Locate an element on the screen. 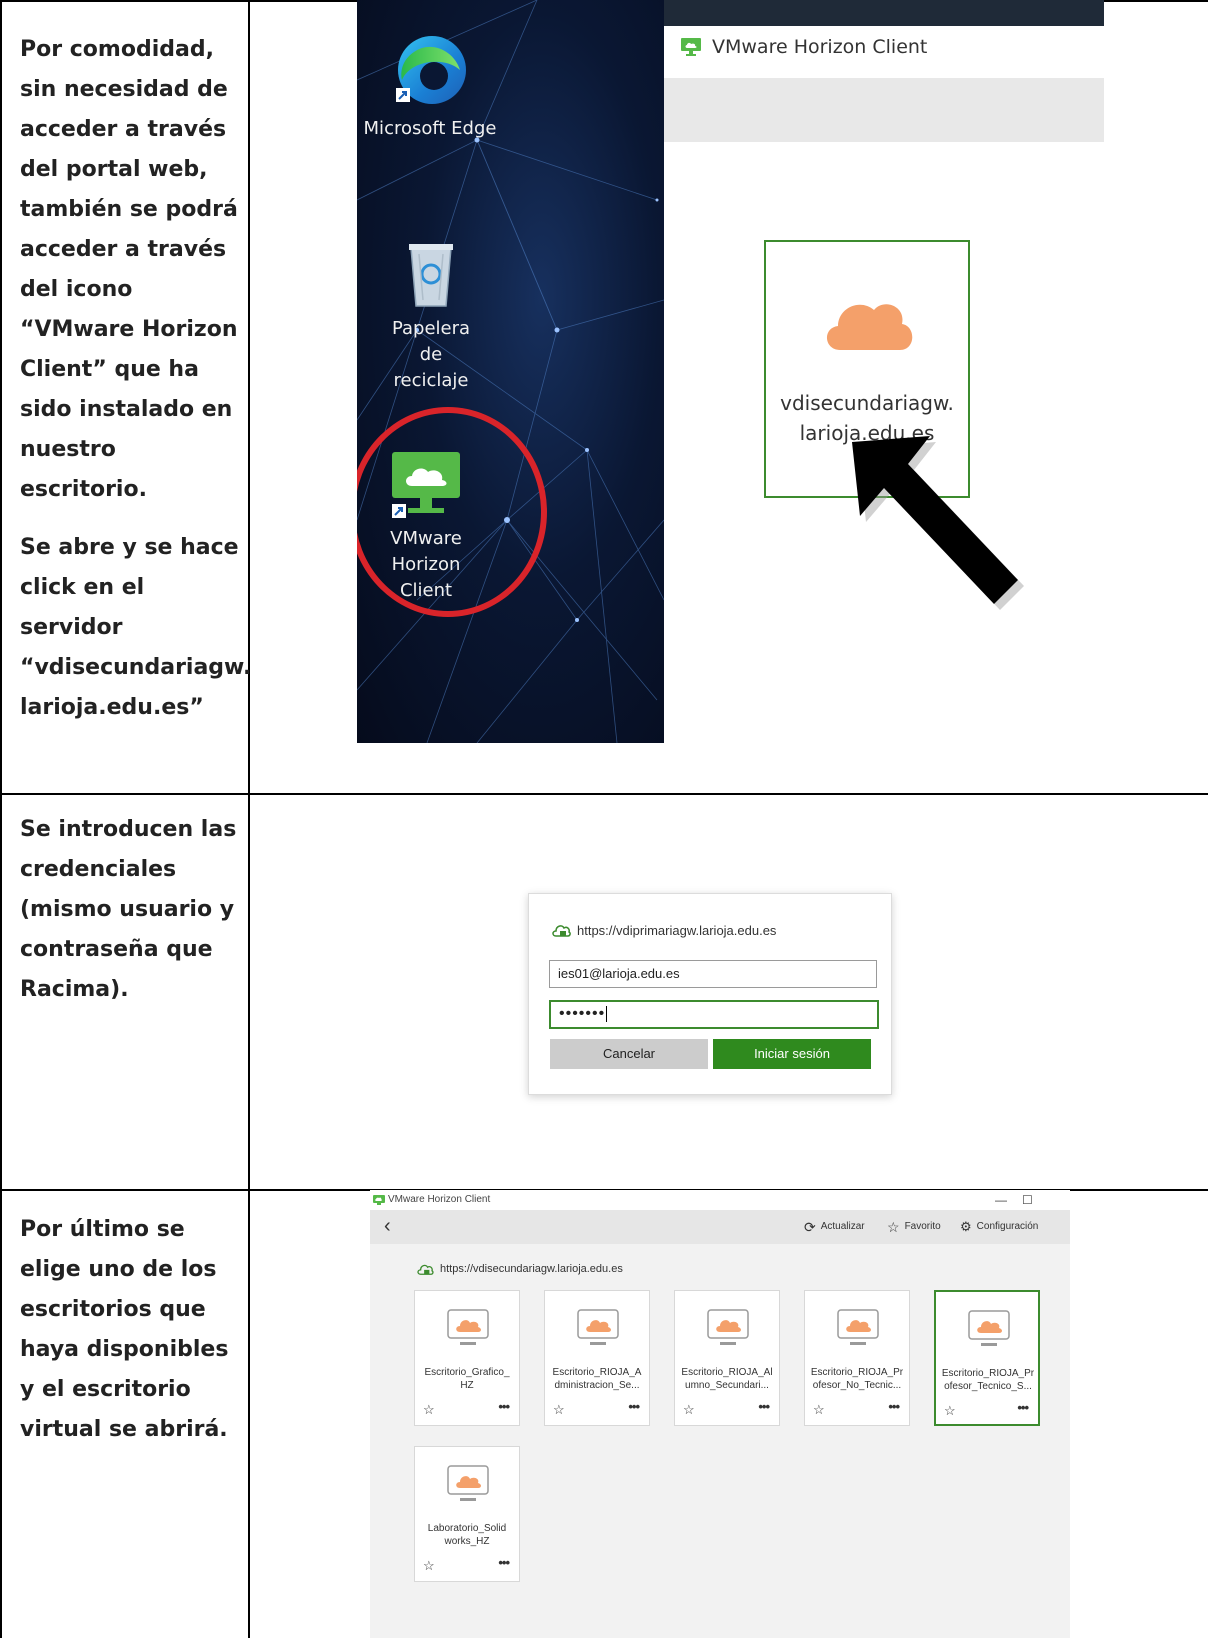 The height and width of the screenshot is (1638, 1208). login-server-url-text: https://vdiprimariagw.larioja.edu.es is located at coordinates (677, 930).